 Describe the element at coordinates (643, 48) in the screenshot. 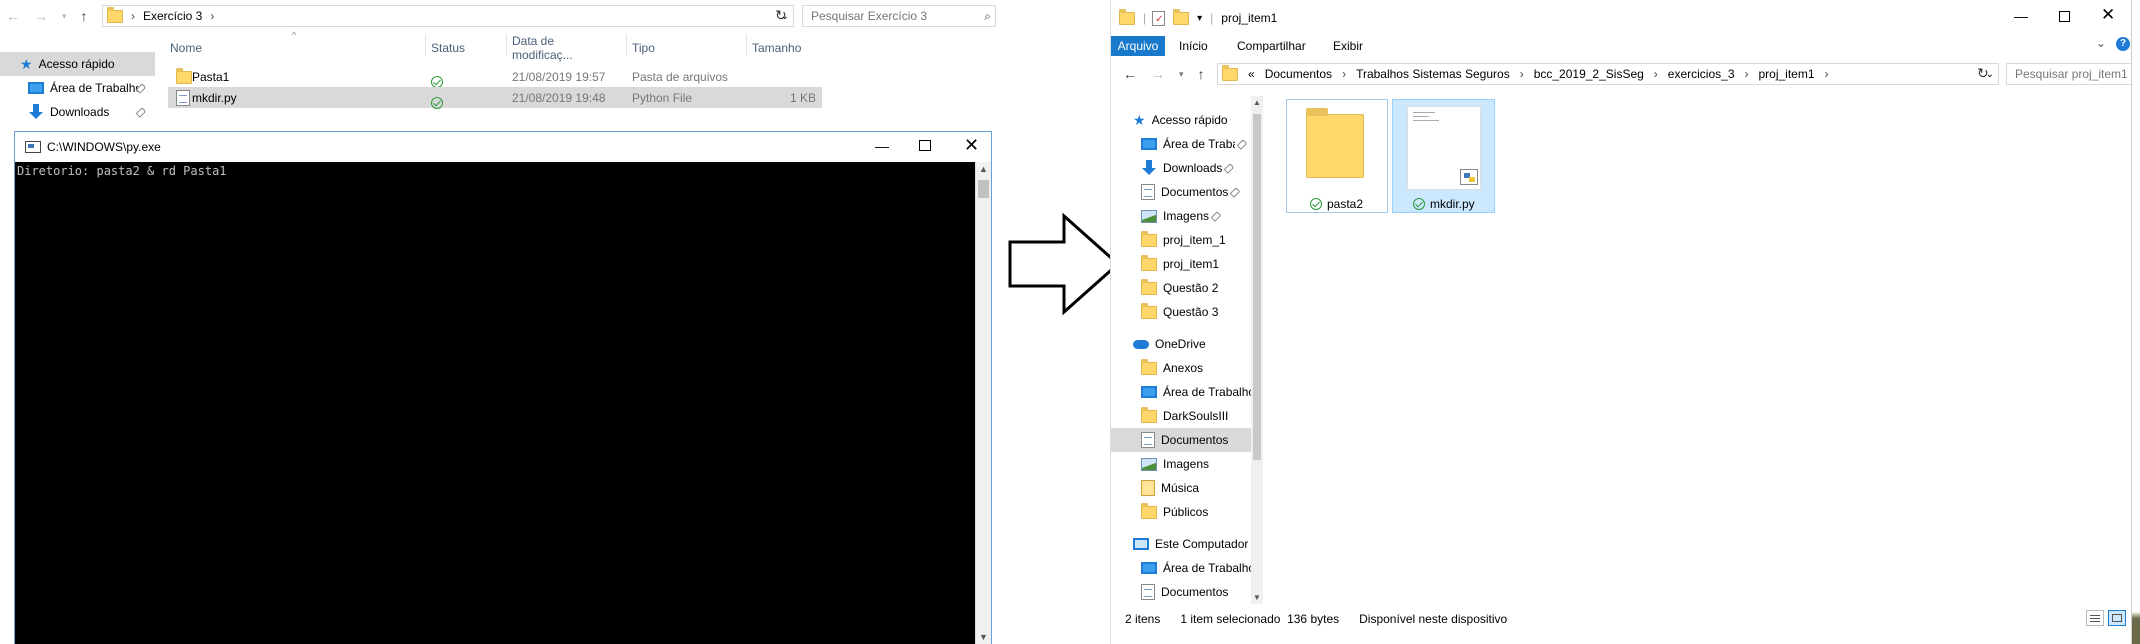

I see `column-header-type: Tipo` at that location.